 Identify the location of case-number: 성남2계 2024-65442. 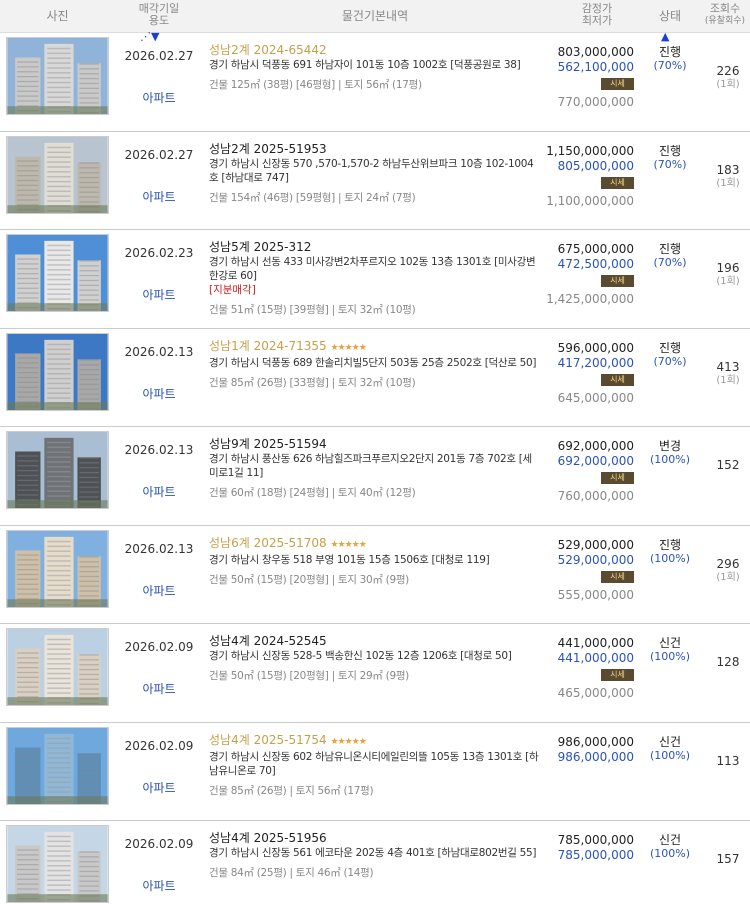
(374, 50).